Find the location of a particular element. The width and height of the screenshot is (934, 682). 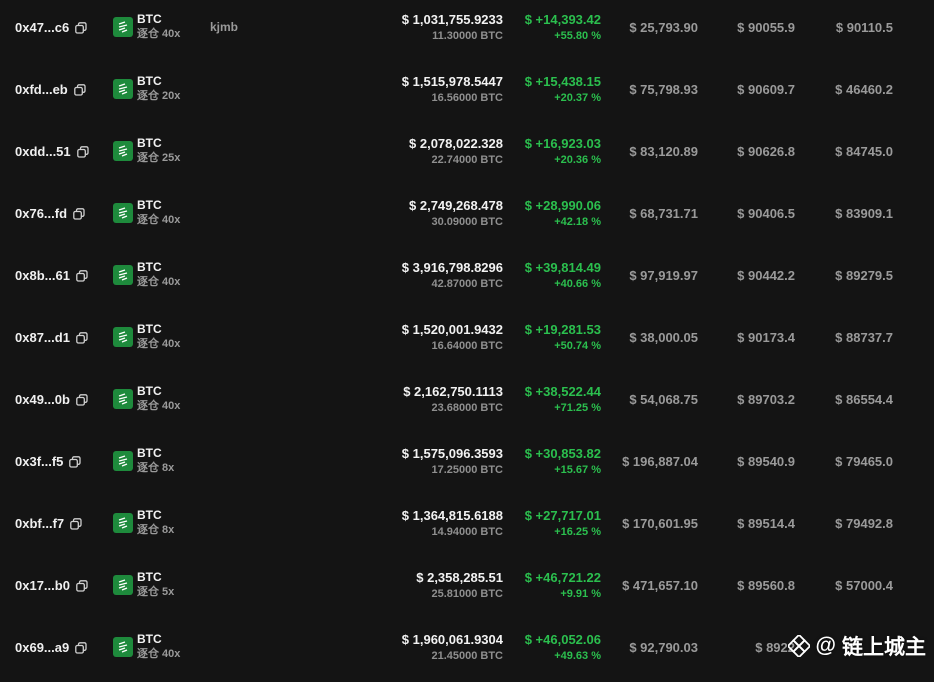

margin-mode-leverage: 逐仓 25x is located at coordinates (159, 158).